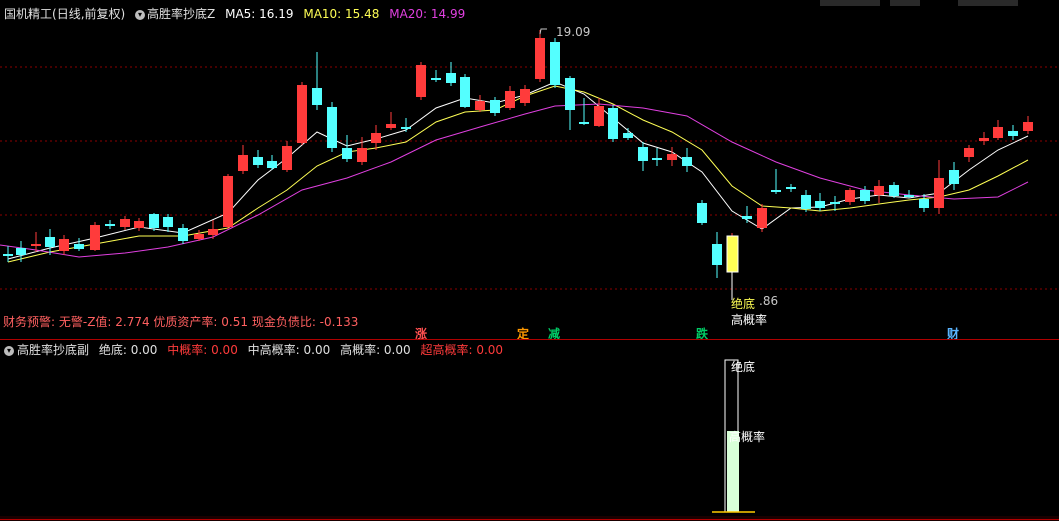  I want to click on subpanel-chart, so click(733, 436).